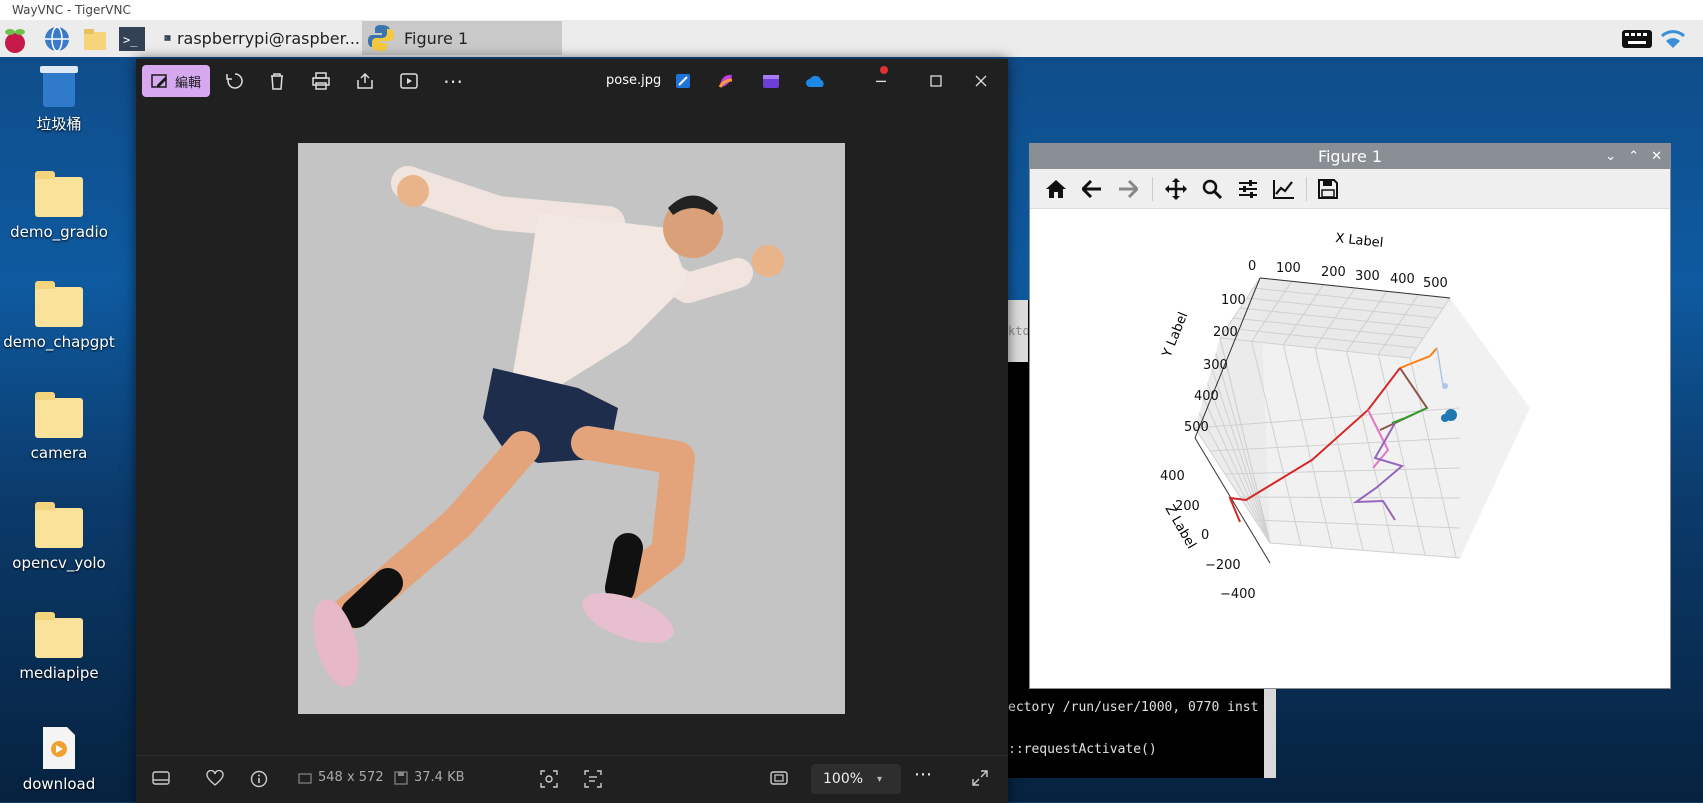  Describe the element at coordinates (1223, 565) in the screenshot. I see `z-tick-label: −200` at that location.